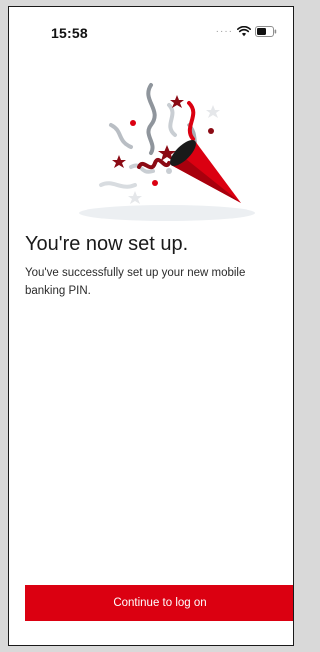 The height and width of the screenshot is (652, 320). I want to click on continue-button: Continue to log on, so click(159, 603).